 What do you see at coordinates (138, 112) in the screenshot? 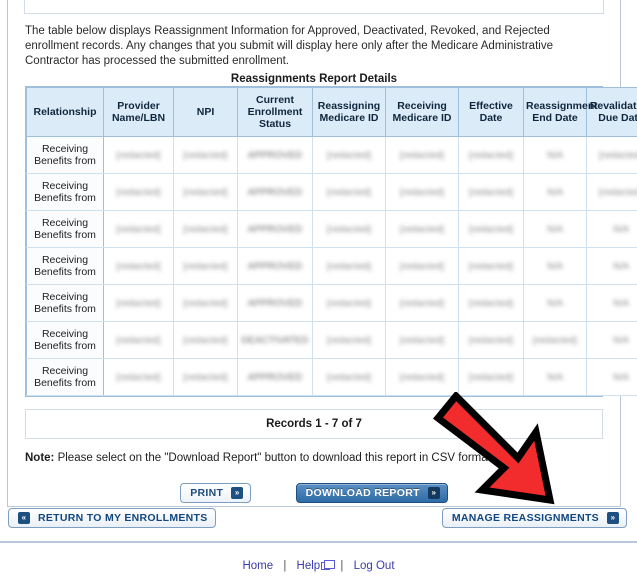
I see `column-header-provider-name: Provider Name/LBN` at bounding box center [138, 112].